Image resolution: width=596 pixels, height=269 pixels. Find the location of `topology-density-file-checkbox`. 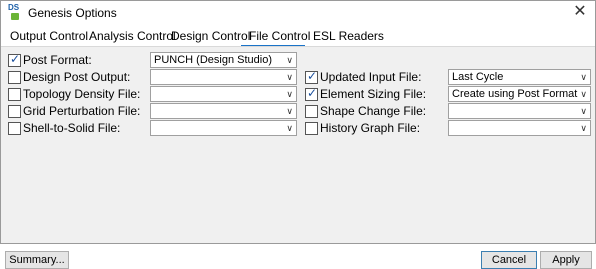

topology-density-file-checkbox is located at coordinates (14, 94).